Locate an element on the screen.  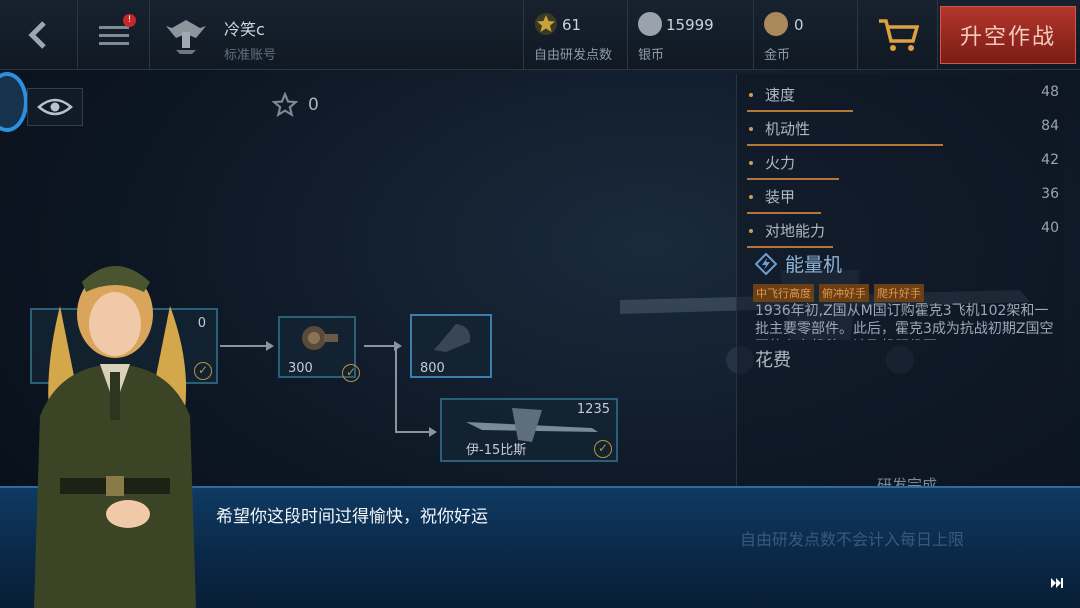
dialog-text: 希望你这段时间过得愉快，祝你好运 is located at coordinates (352, 517).